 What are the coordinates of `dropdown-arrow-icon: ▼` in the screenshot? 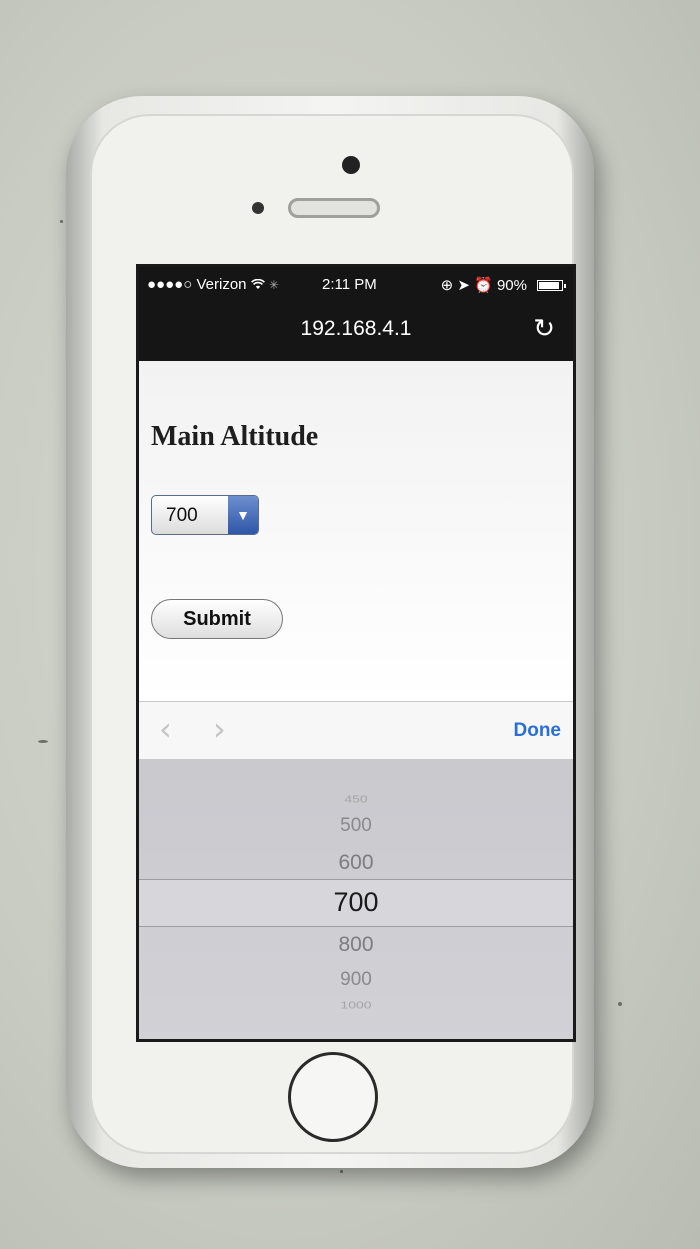 It's located at (243, 515).